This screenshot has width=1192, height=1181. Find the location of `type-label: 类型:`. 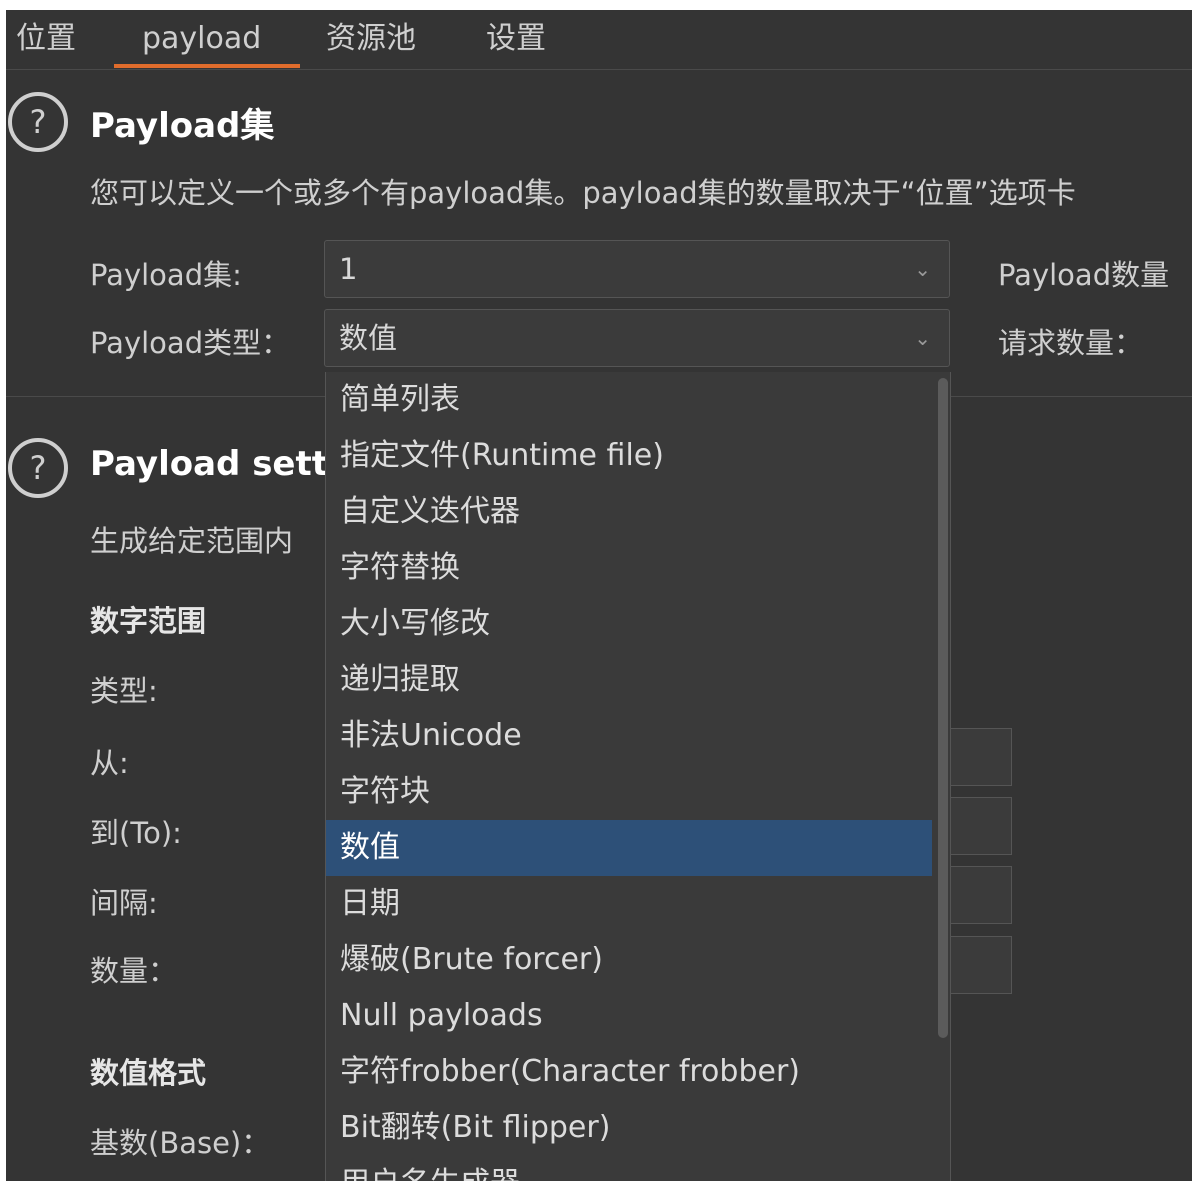

type-label: 类型: is located at coordinates (124, 691).